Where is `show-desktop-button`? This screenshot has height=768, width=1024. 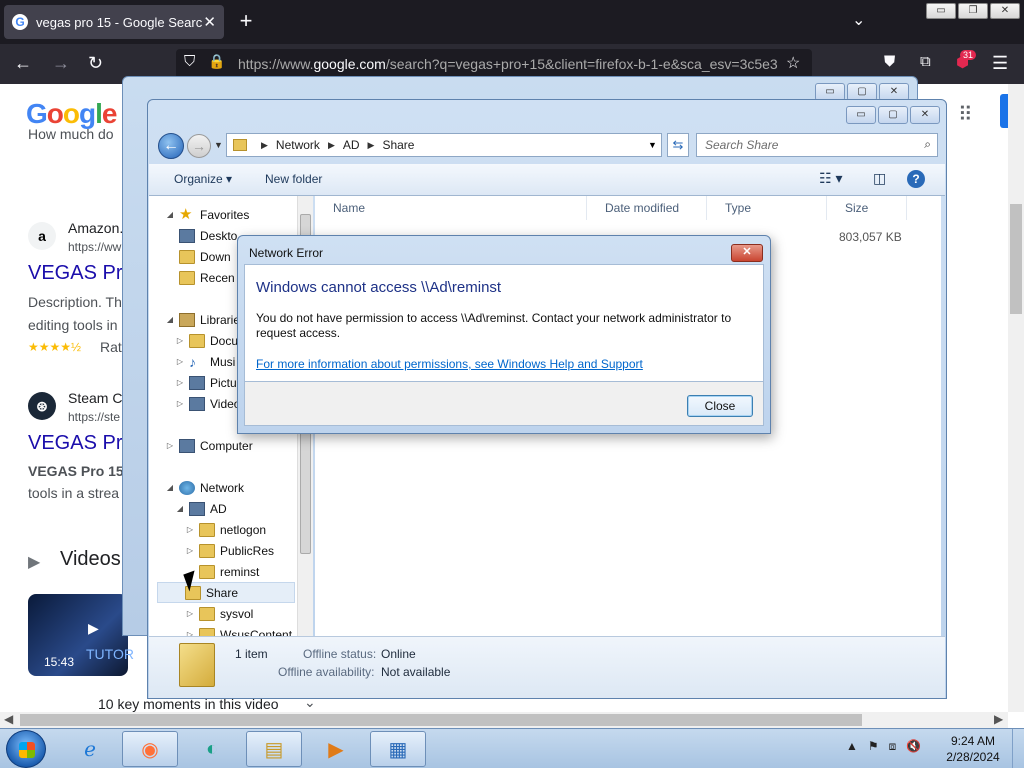 show-desktop-button is located at coordinates (1018, 748).